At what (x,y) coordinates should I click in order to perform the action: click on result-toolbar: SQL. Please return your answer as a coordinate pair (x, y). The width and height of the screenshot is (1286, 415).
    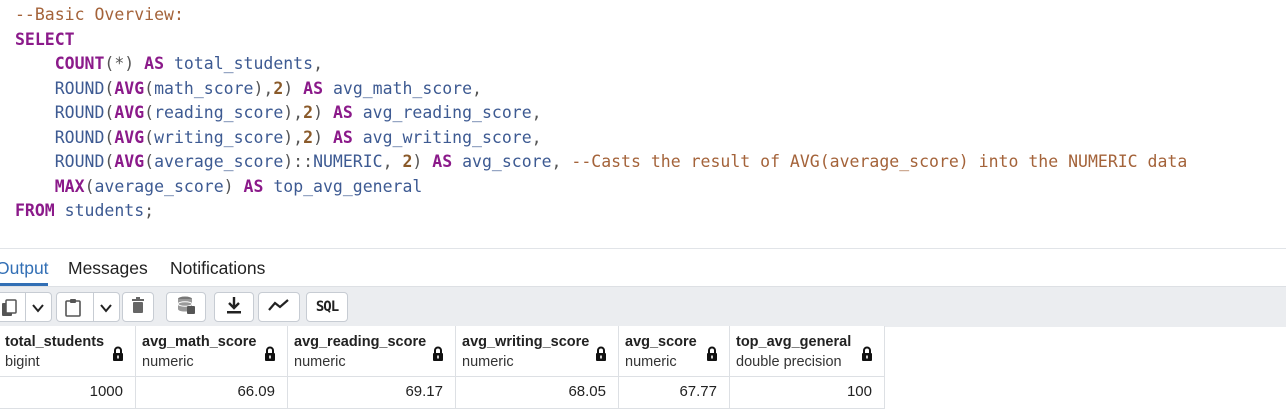
    Looking at the image, I should click on (643, 306).